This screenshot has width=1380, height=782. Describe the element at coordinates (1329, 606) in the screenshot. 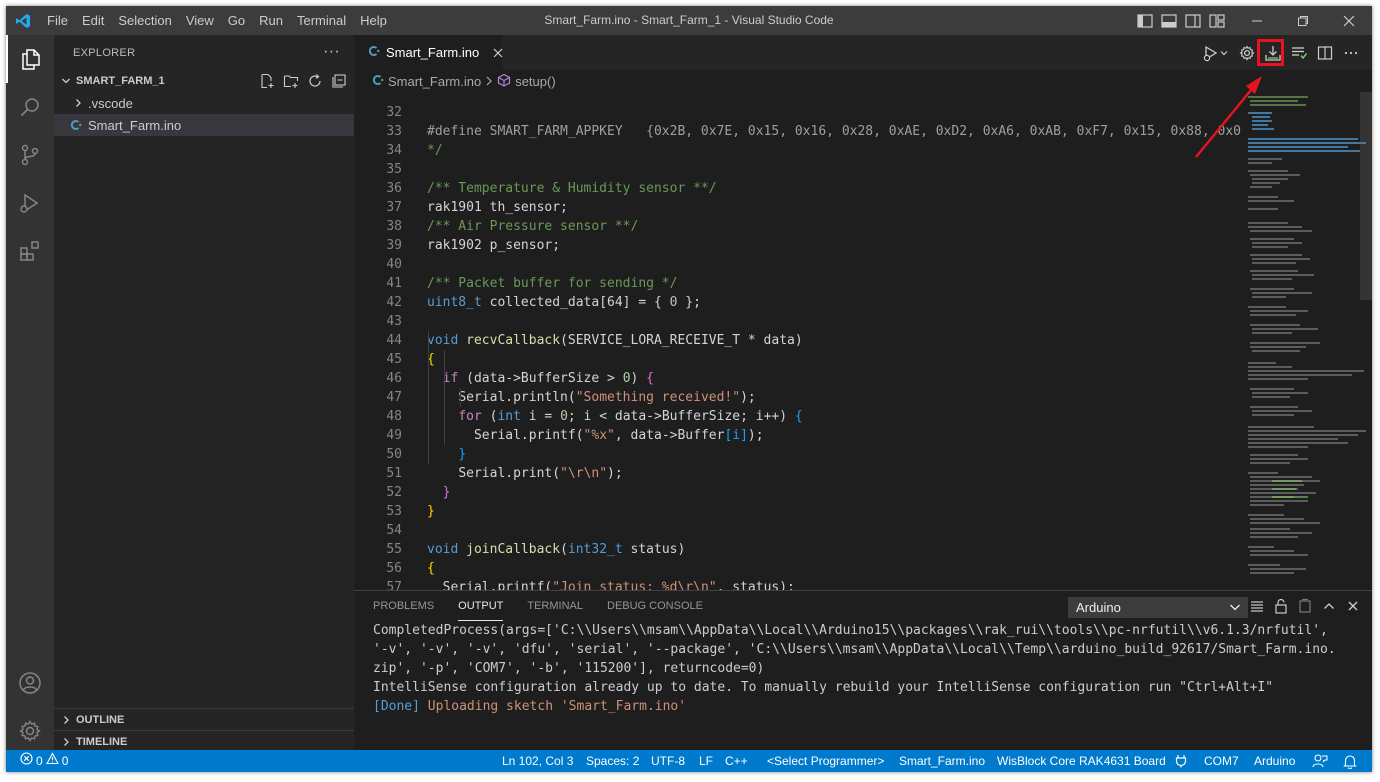

I see `maximize-panel-icon` at that location.